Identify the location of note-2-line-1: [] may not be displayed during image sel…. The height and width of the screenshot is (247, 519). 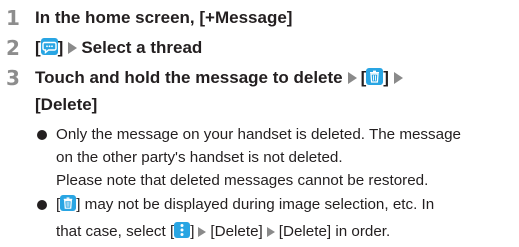
(245, 204).